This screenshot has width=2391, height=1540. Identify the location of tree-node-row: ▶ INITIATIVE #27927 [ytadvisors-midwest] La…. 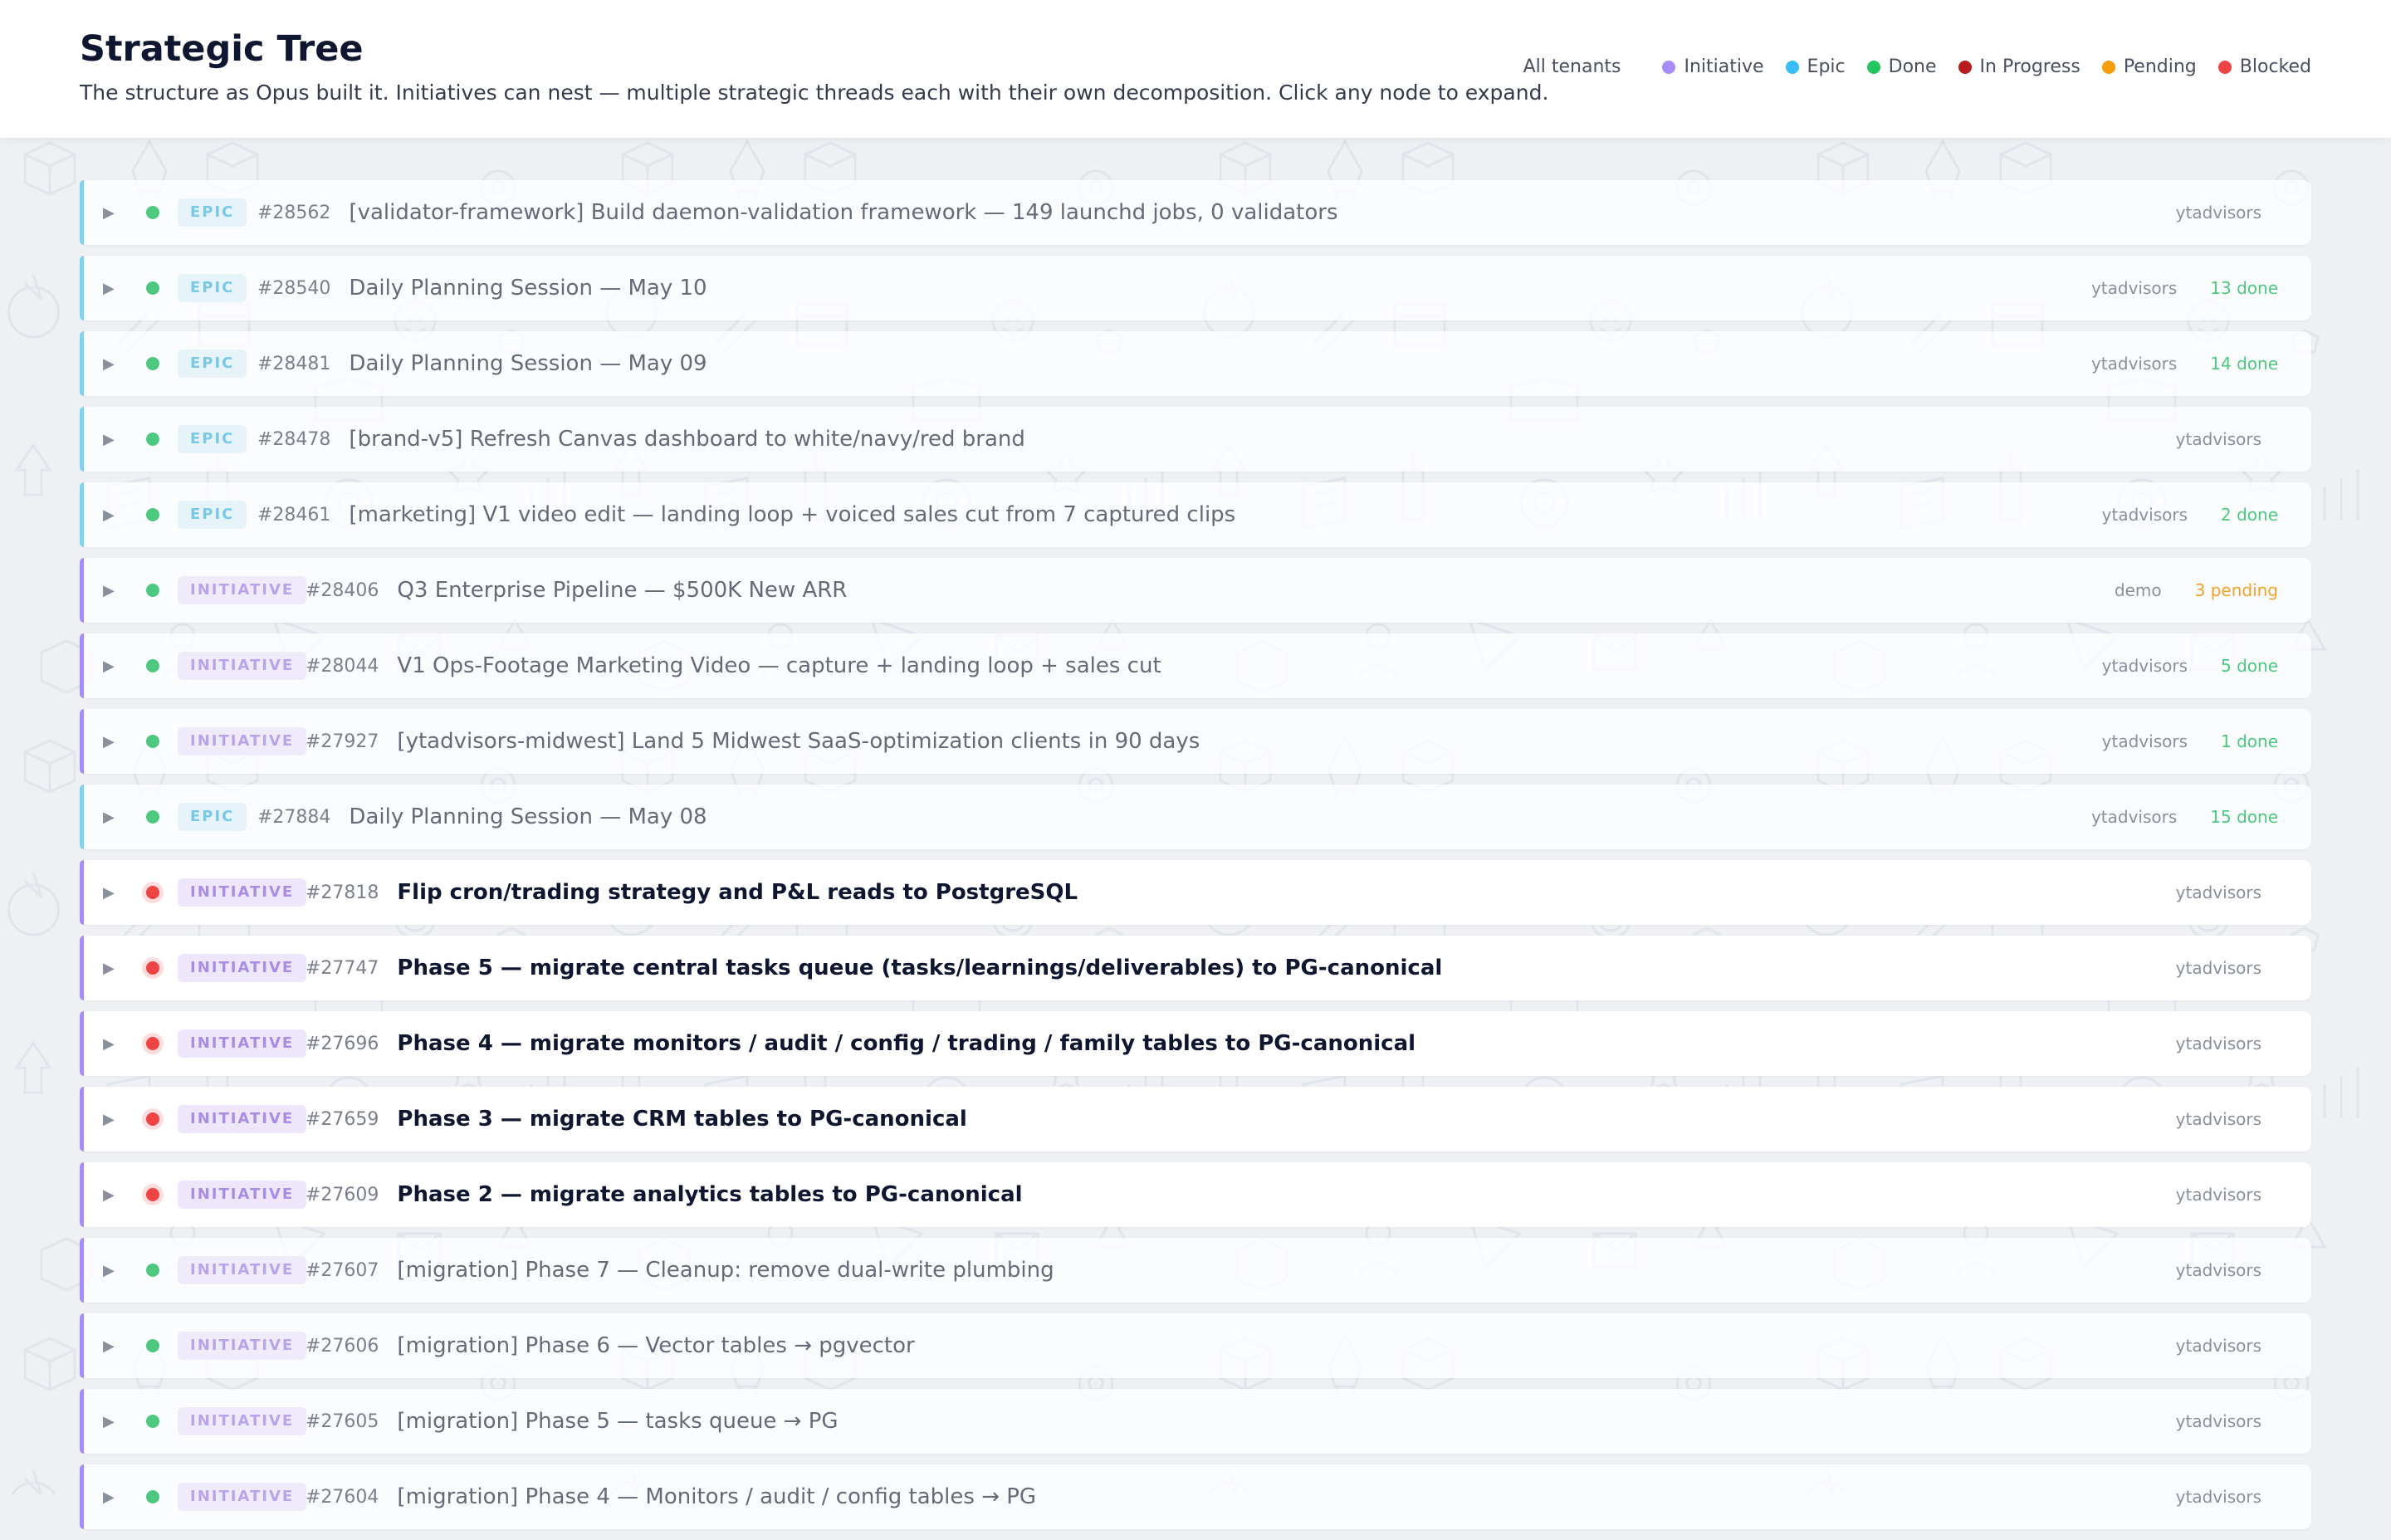
(1195, 742).